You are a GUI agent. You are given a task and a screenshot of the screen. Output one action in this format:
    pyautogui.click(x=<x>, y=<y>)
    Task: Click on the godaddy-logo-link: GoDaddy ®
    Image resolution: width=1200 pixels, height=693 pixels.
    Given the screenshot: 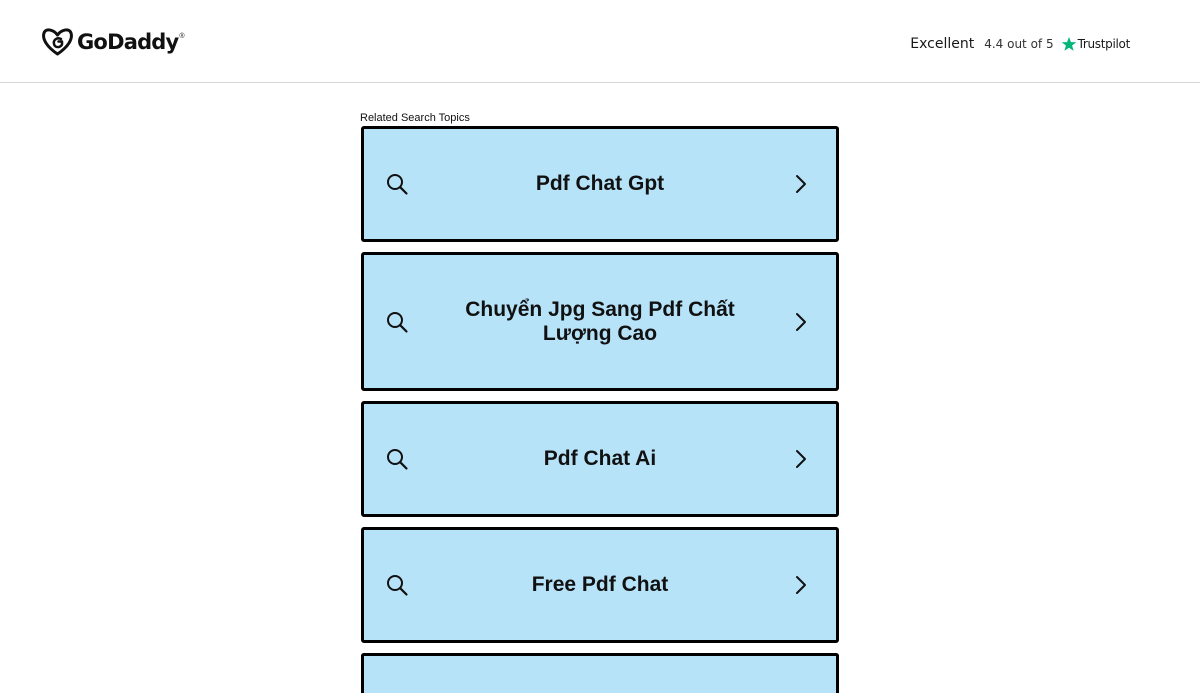 What is the action you would take?
    pyautogui.click(x=113, y=42)
    